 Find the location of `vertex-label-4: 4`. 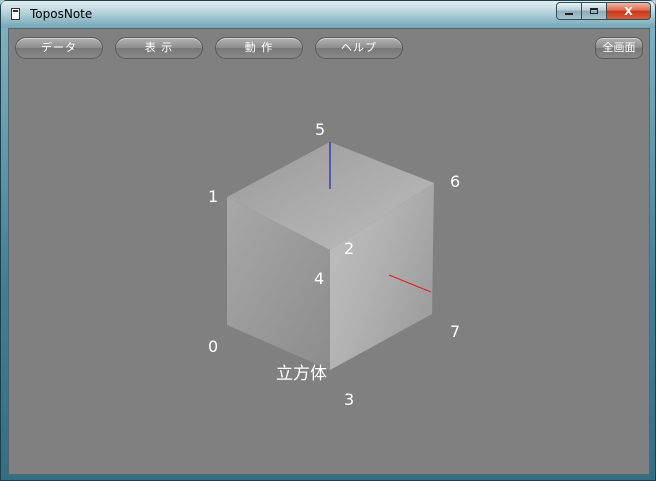

vertex-label-4: 4 is located at coordinates (319, 278).